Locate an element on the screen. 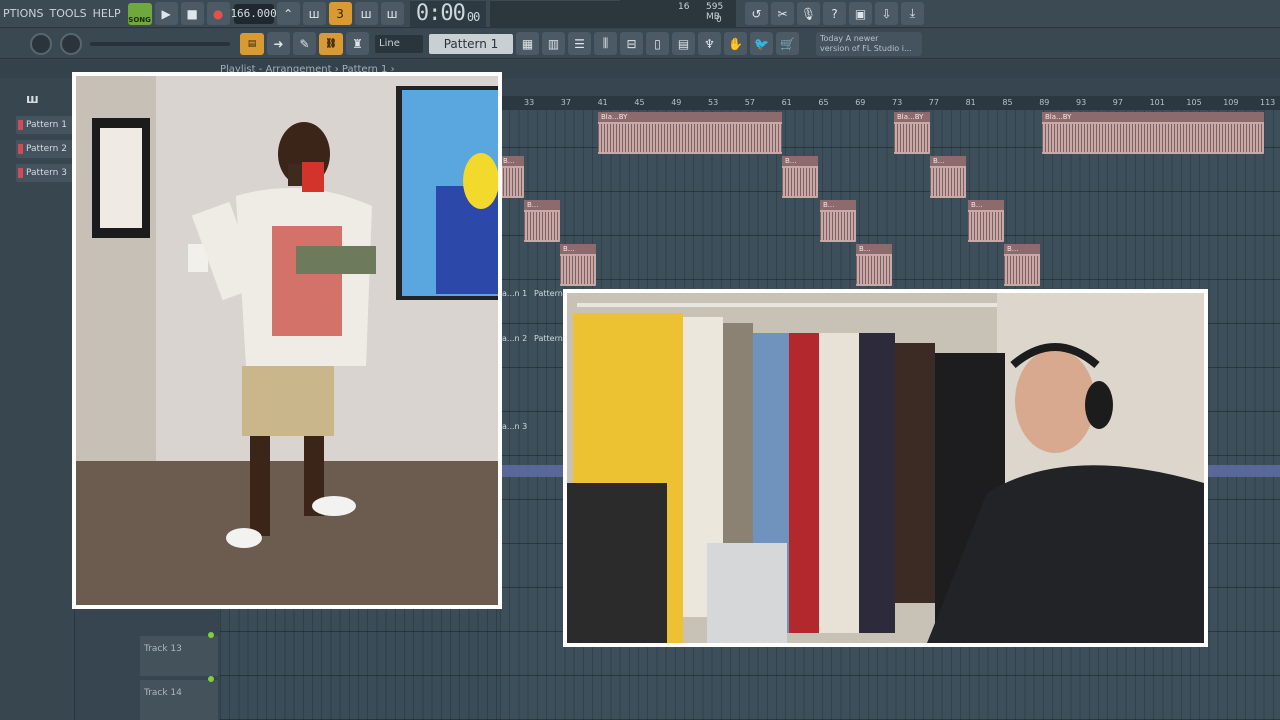 This screenshot has height=720, width=1280. download-icon: ⤓ is located at coordinates (912, 13).